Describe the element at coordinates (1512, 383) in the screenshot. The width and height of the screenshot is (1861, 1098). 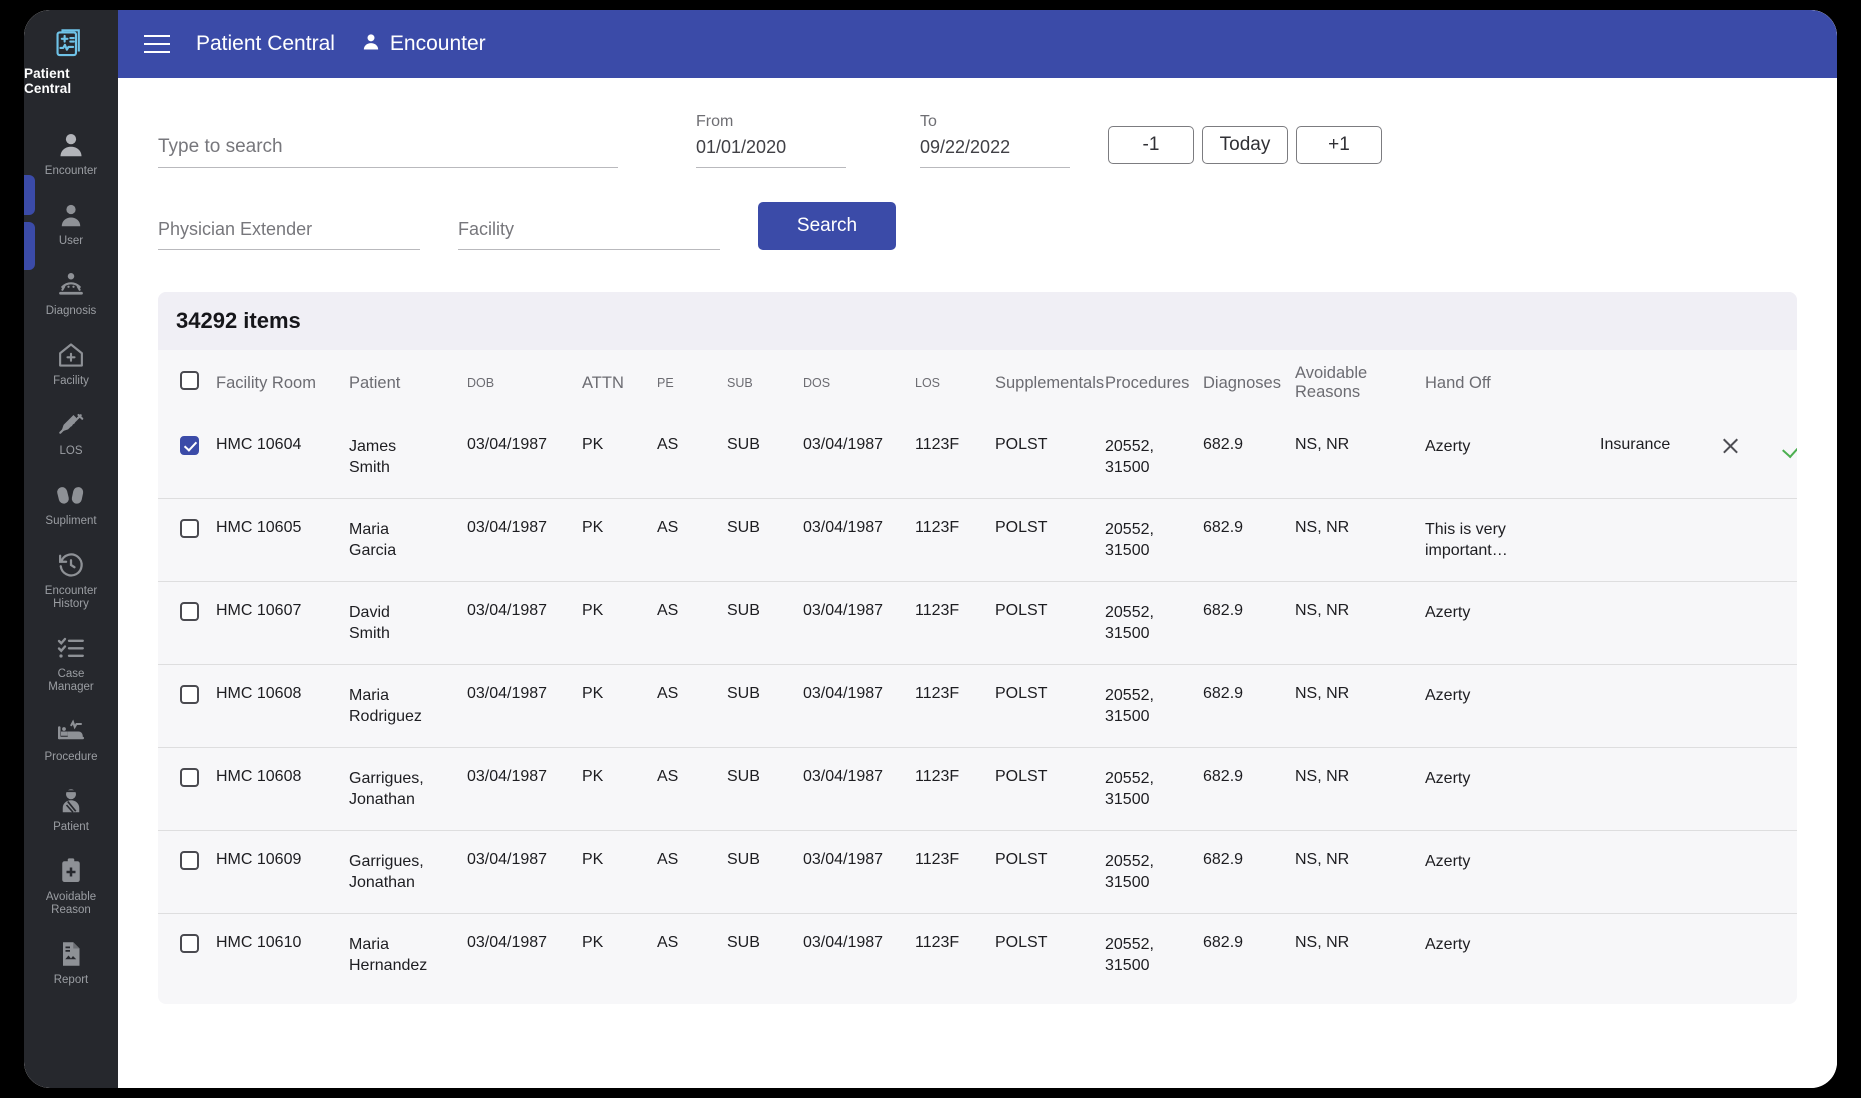
I see `column-hand-off: Hand Off` at that location.